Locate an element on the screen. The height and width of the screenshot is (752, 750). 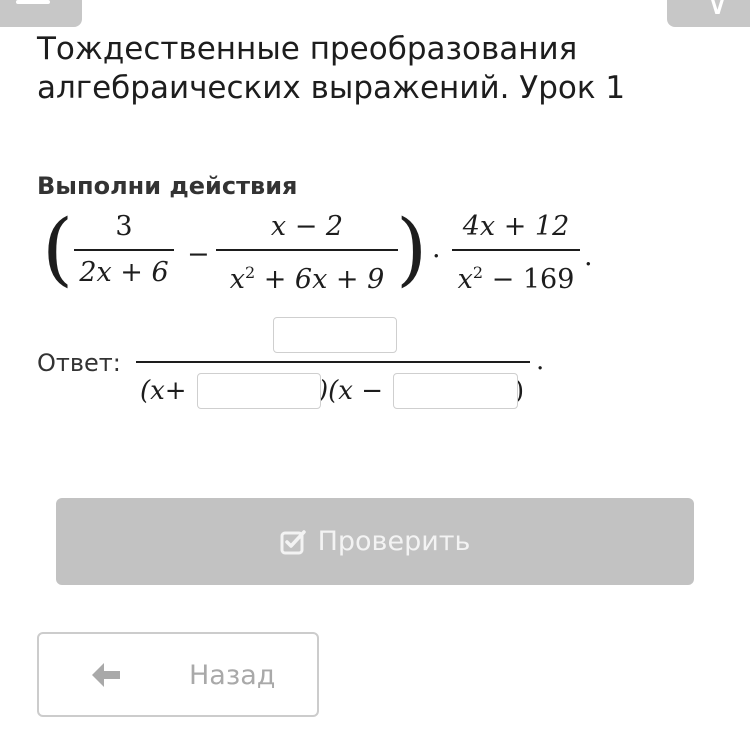
close-button: ∨ is located at coordinates (708, 13).